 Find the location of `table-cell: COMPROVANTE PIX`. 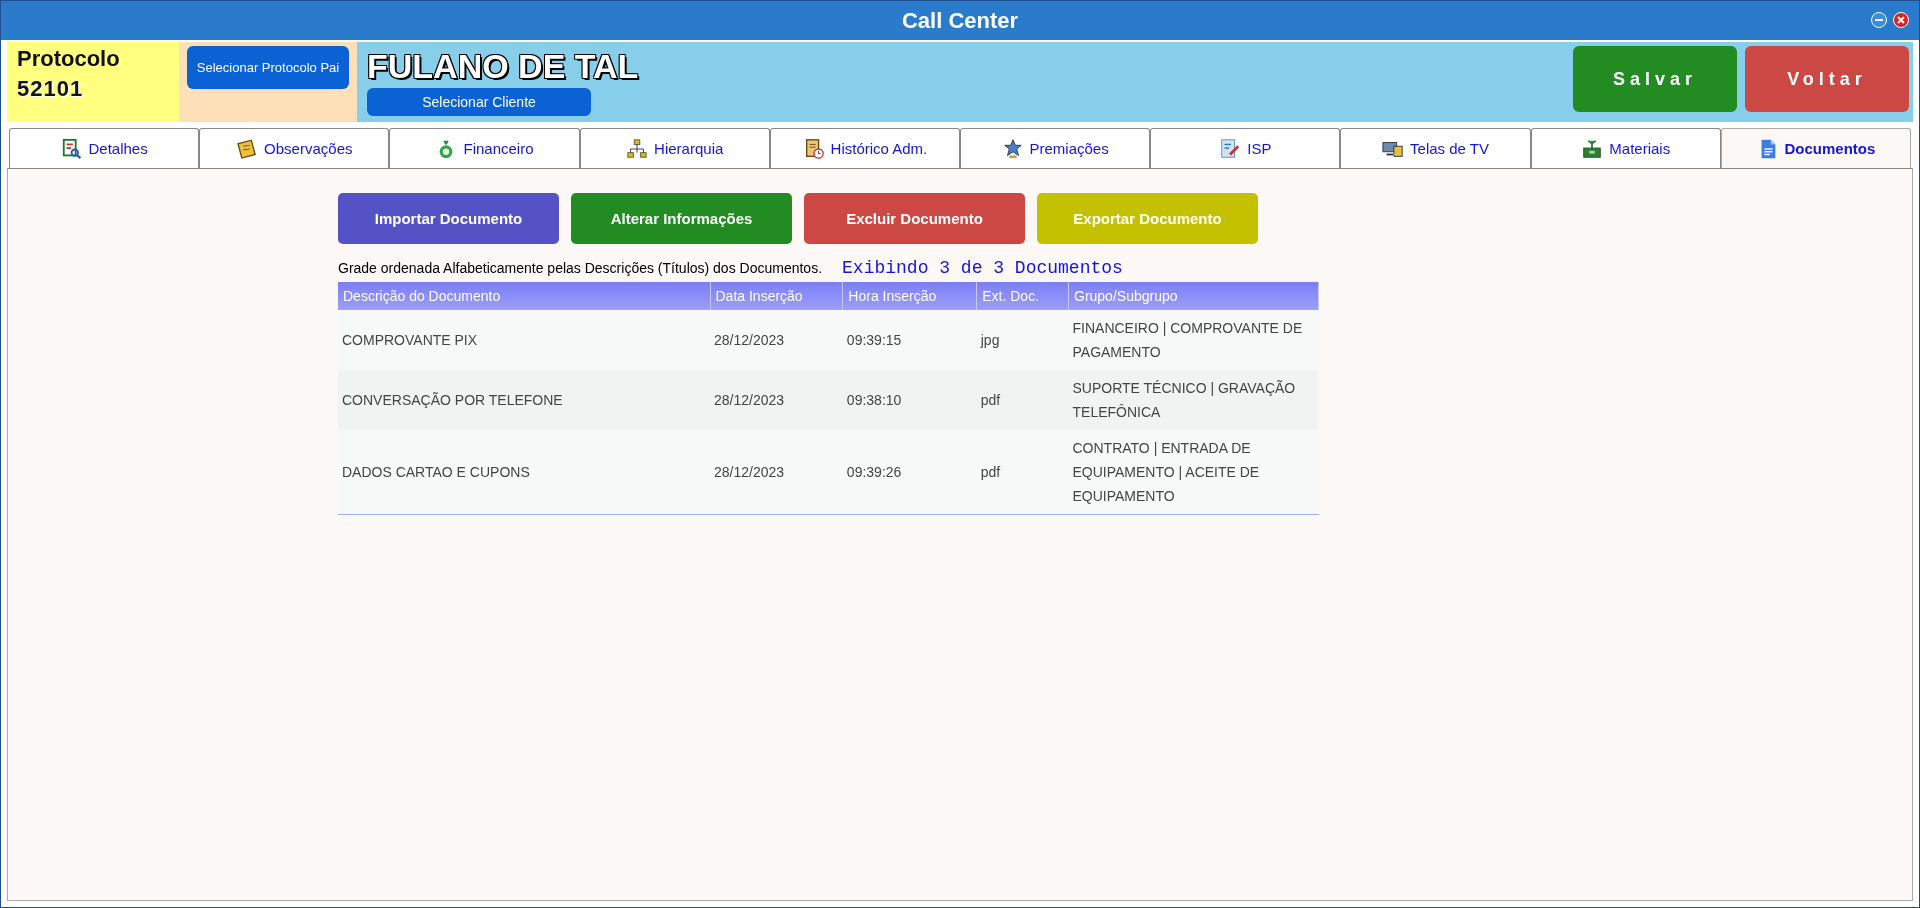

table-cell: COMPROVANTE PIX is located at coordinates (524, 340).